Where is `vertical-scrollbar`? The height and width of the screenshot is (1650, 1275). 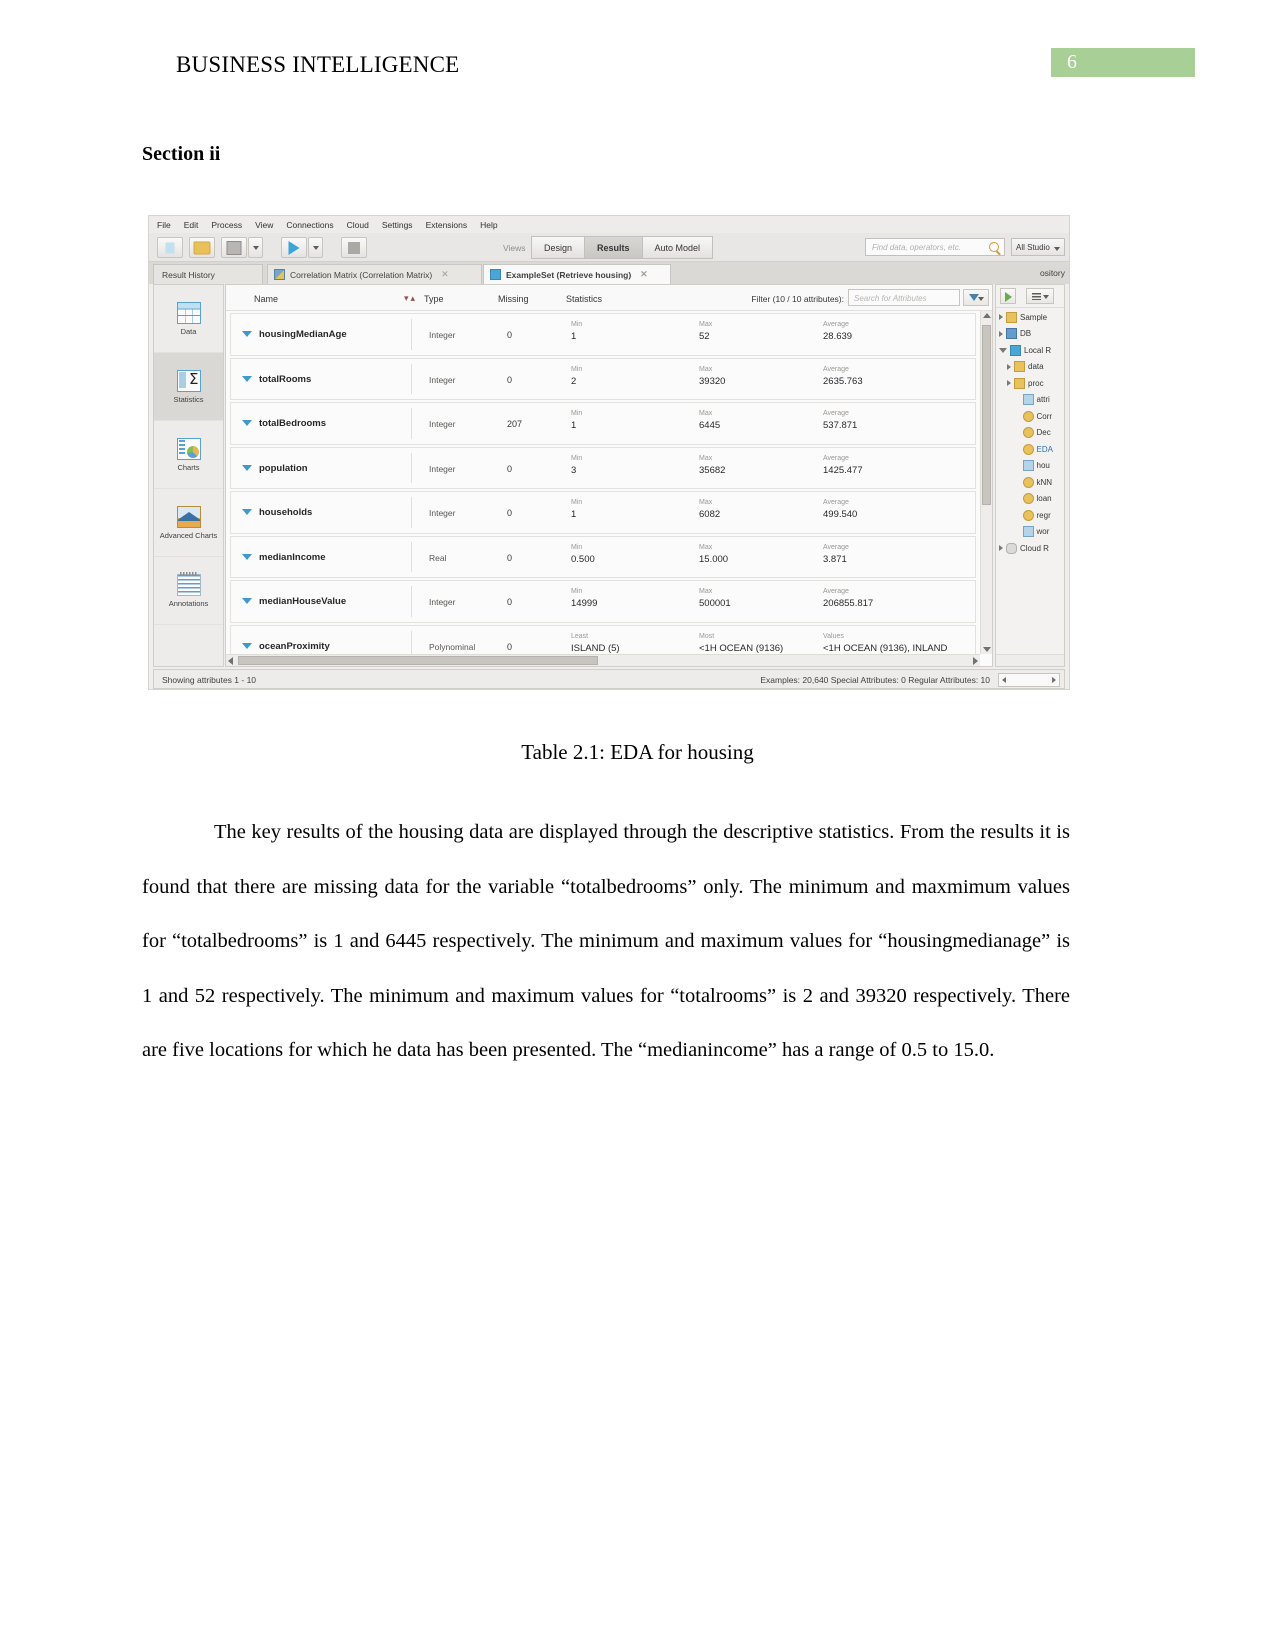 vertical-scrollbar is located at coordinates (986, 482).